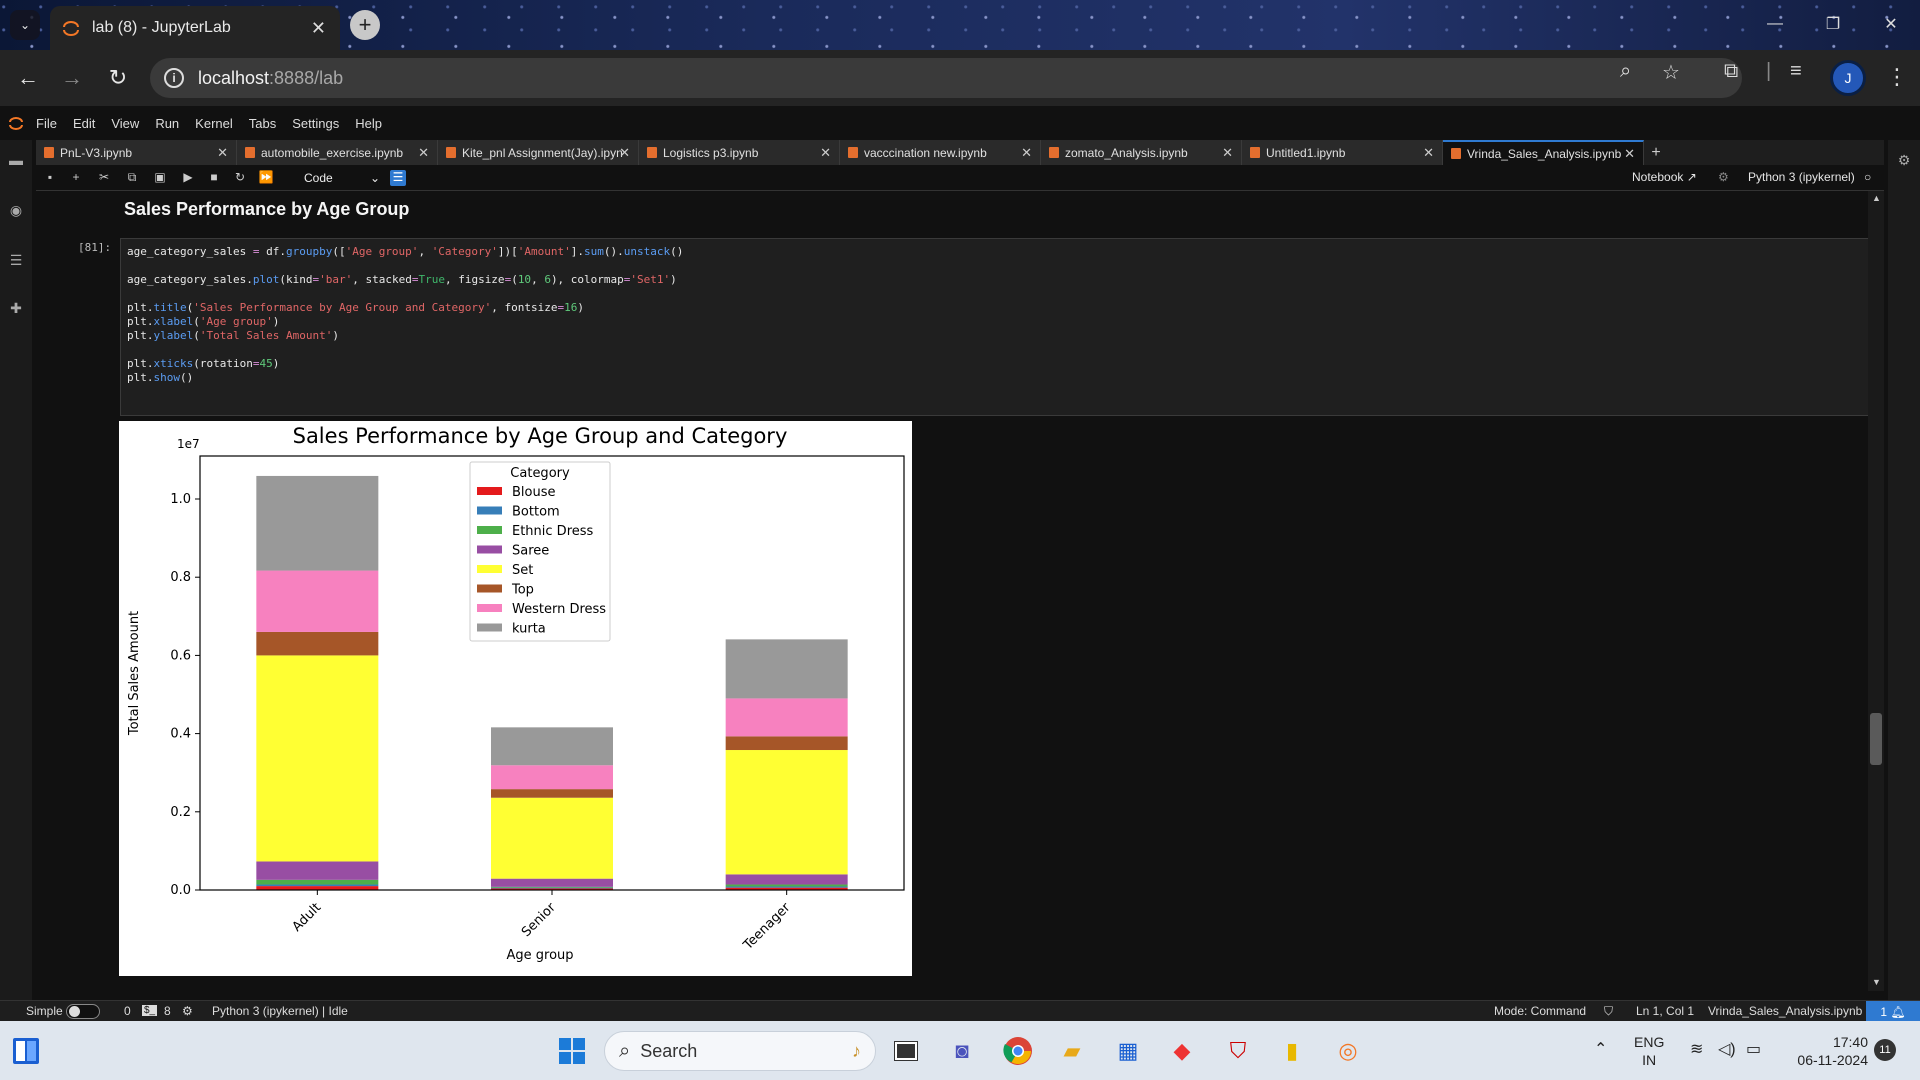 The height and width of the screenshot is (1080, 1920). What do you see at coordinates (1018, 1051) in the screenshot?
I see `chrome-icon` at bounding box center [1018, 1051].